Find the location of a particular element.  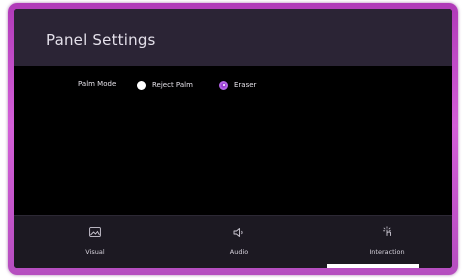

nav-label-audio: Audio is located at coordinates (239, 252).